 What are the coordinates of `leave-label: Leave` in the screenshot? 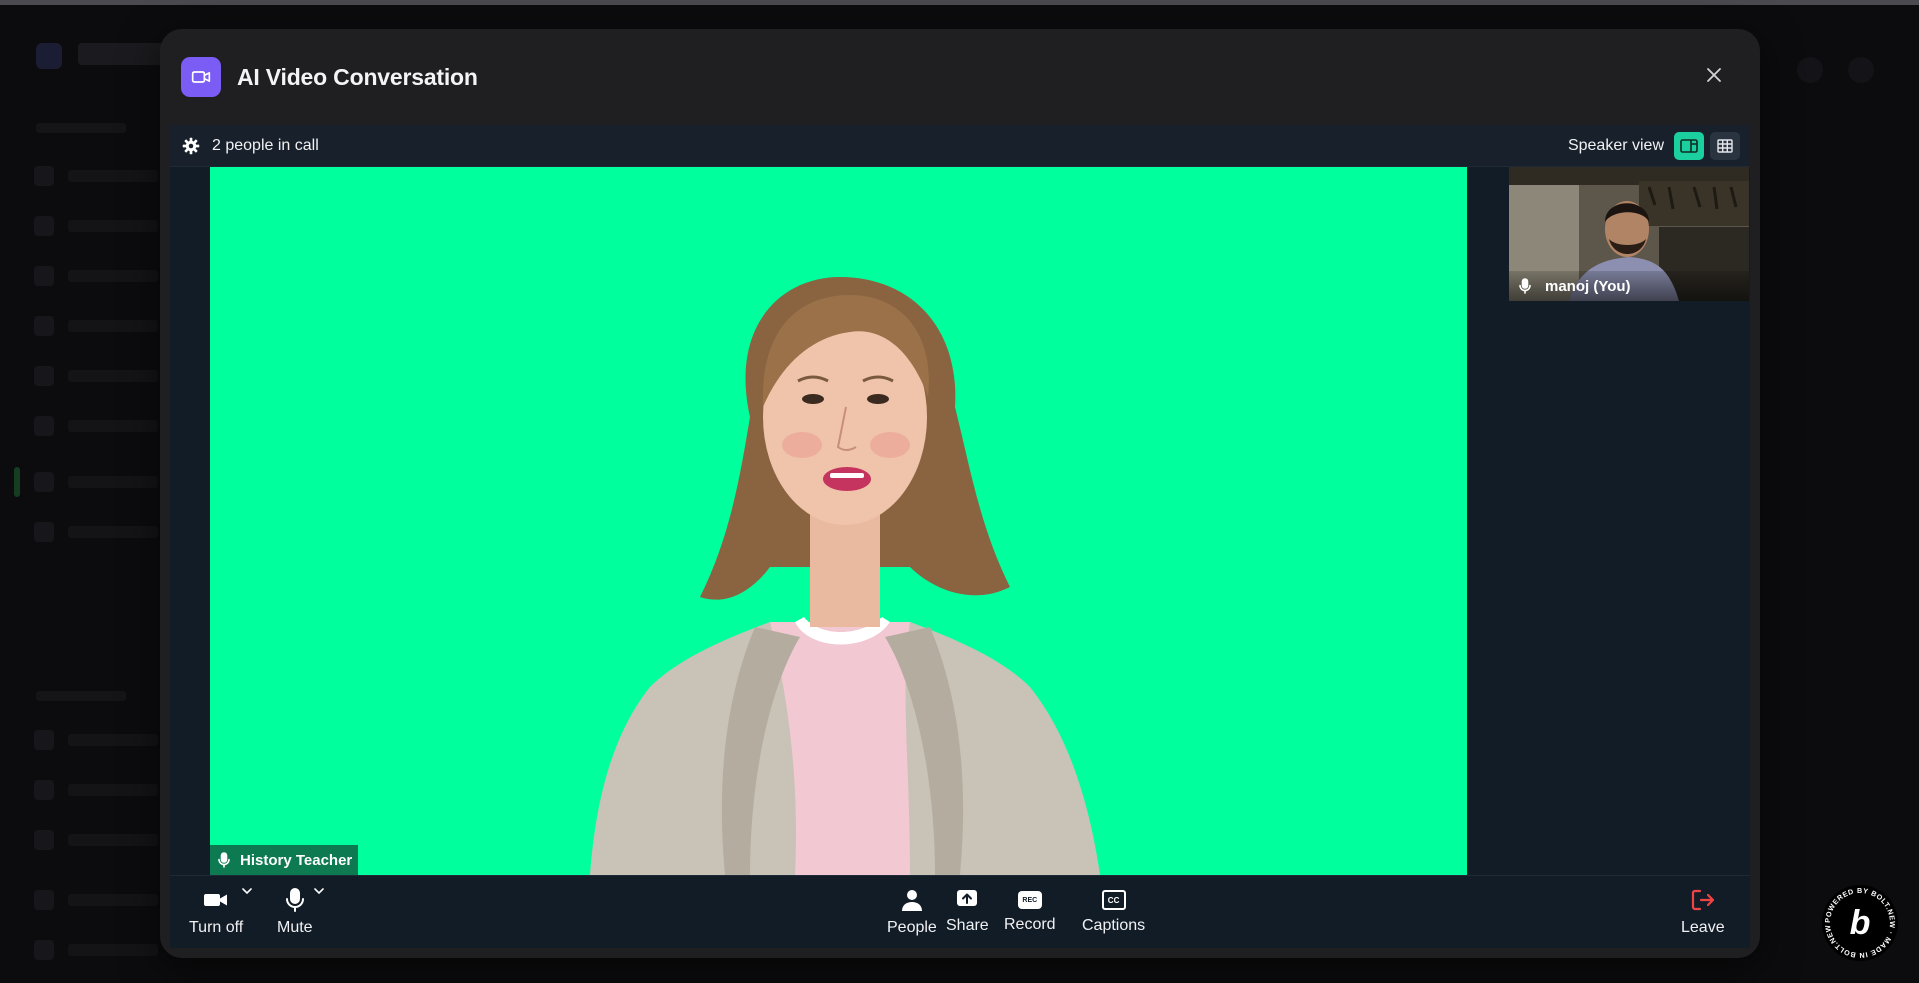 It's located at (1703, 927).